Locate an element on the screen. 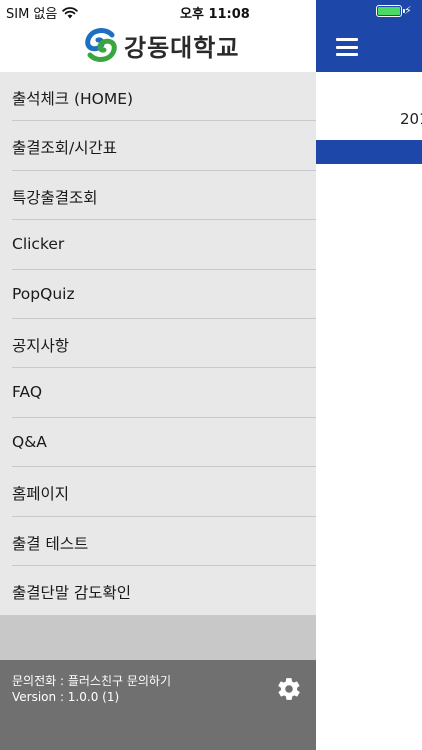  drawer-footer: 문의전화 : 플러스친구 문의하기 Version : 1.0.0 (1) is located at coordinates (158, 705).